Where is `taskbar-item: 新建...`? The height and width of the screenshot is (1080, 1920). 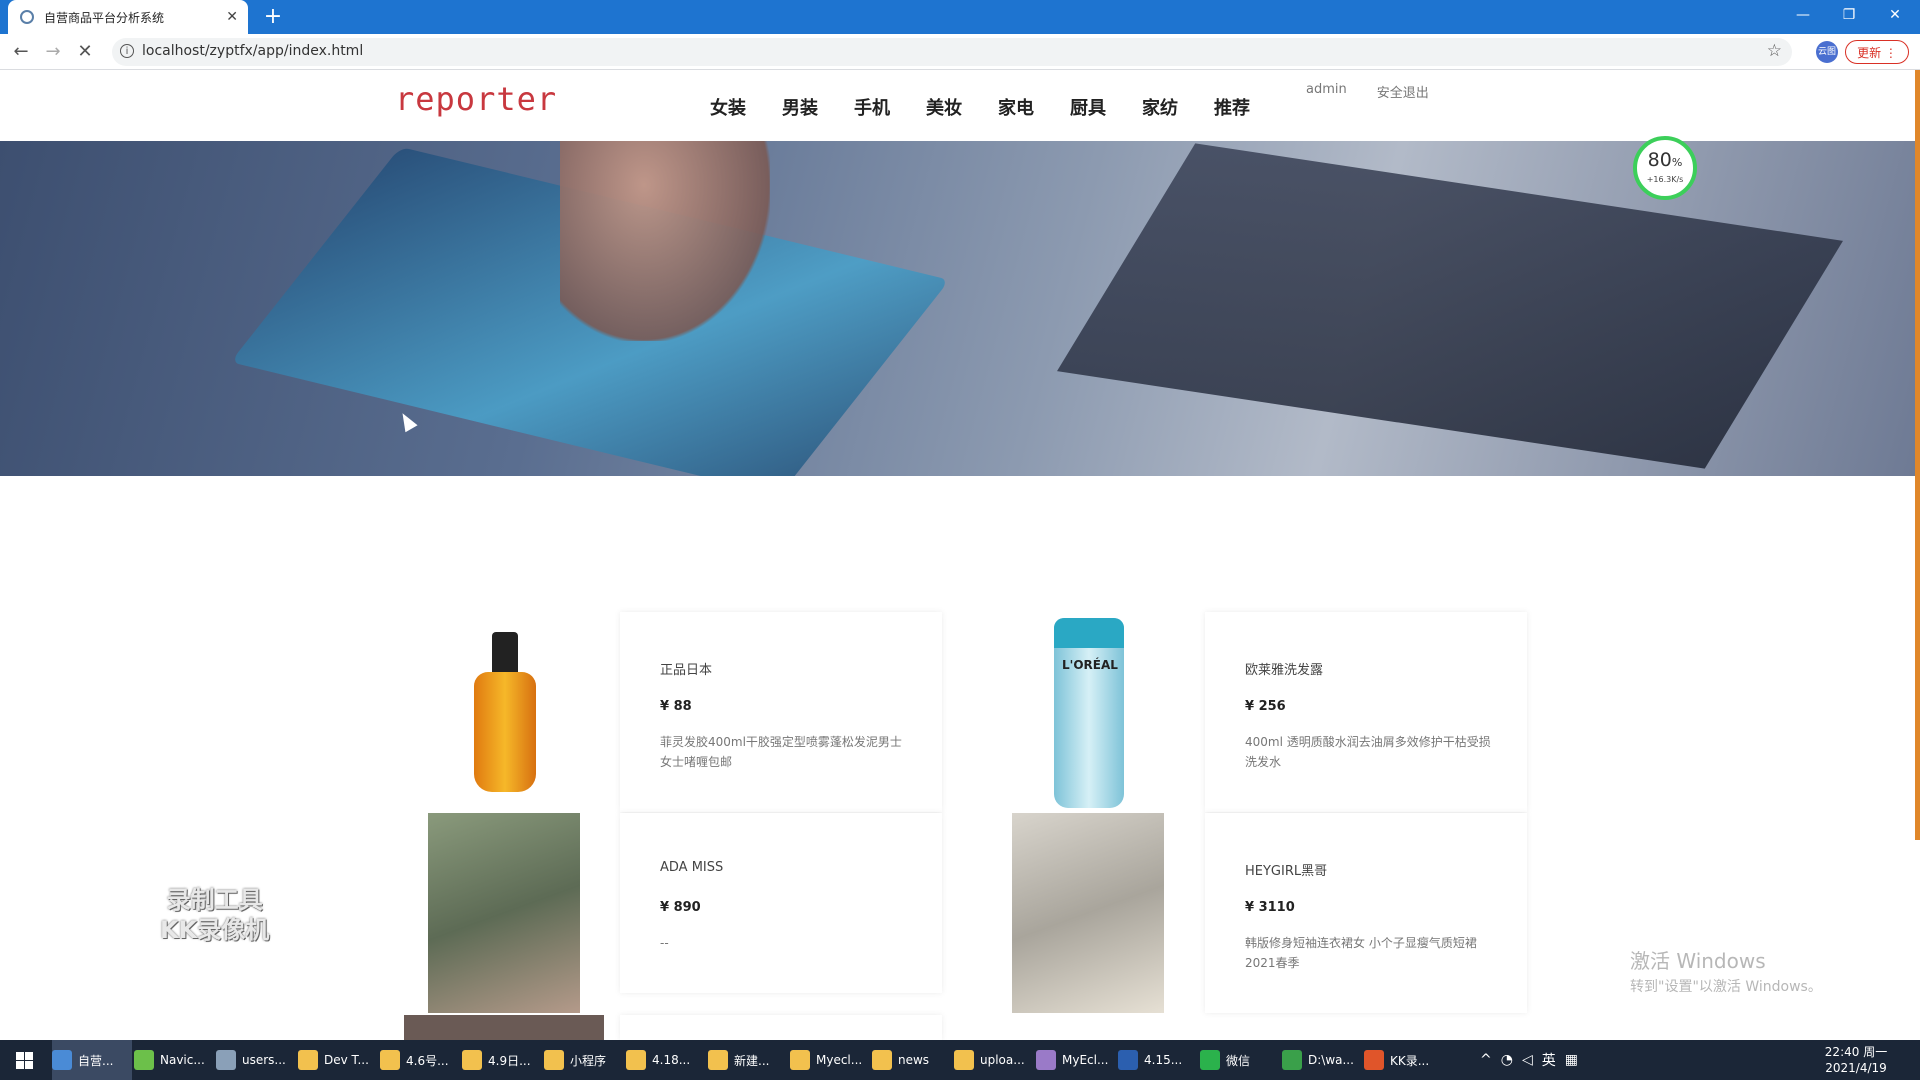
taskbar-item: 新建... is located at coordinates (748, 1060).